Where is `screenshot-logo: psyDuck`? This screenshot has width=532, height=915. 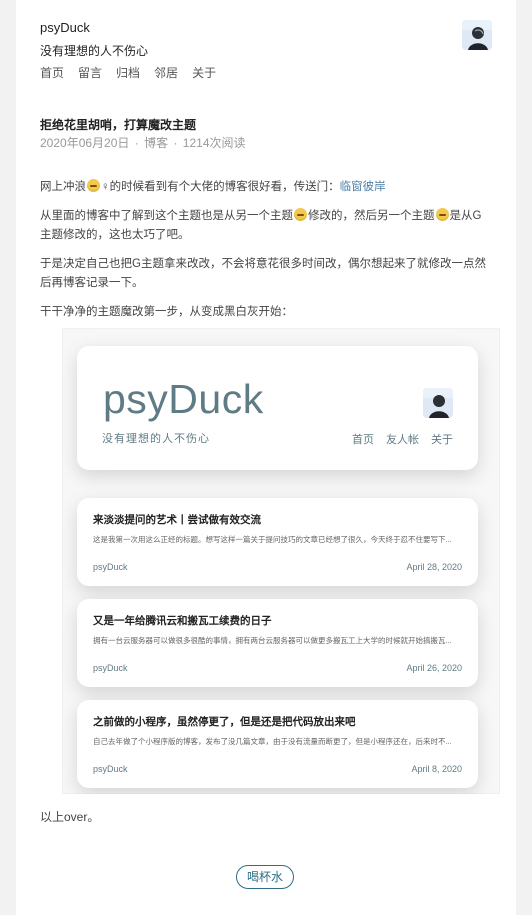
screenshot-logo: psyDuck is located at coordinates (183, 399).